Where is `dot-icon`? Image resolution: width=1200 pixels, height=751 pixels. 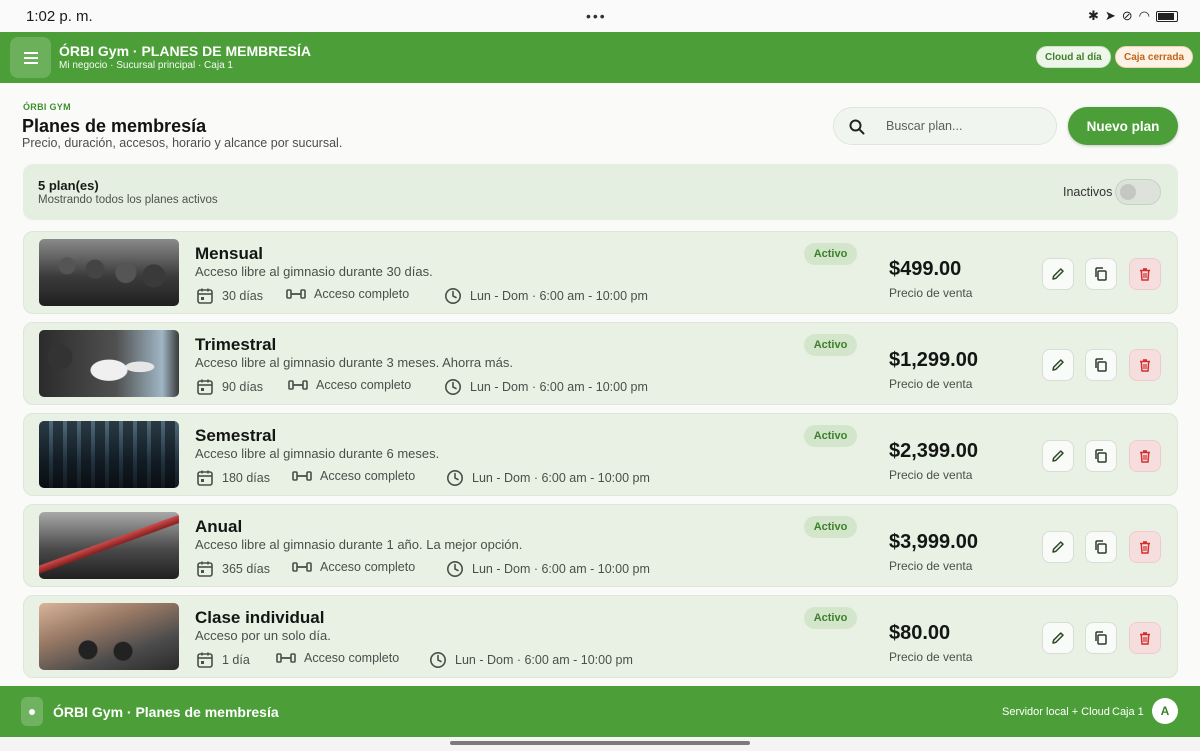
dot-icon is located at coordinates (32, 711).